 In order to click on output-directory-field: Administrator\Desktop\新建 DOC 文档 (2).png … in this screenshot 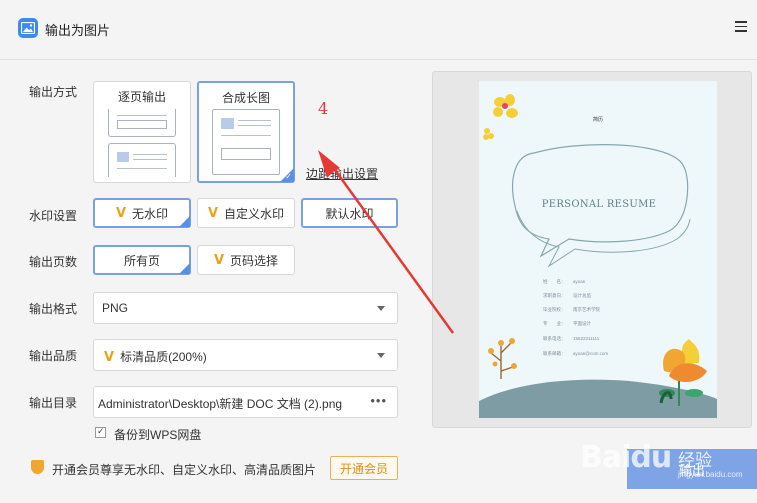, I will do `click(245, 402)`.